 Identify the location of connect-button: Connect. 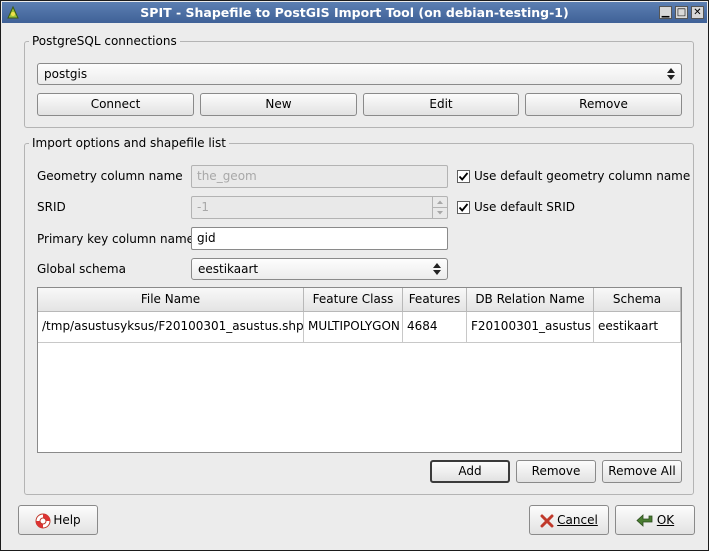
(115, 104).